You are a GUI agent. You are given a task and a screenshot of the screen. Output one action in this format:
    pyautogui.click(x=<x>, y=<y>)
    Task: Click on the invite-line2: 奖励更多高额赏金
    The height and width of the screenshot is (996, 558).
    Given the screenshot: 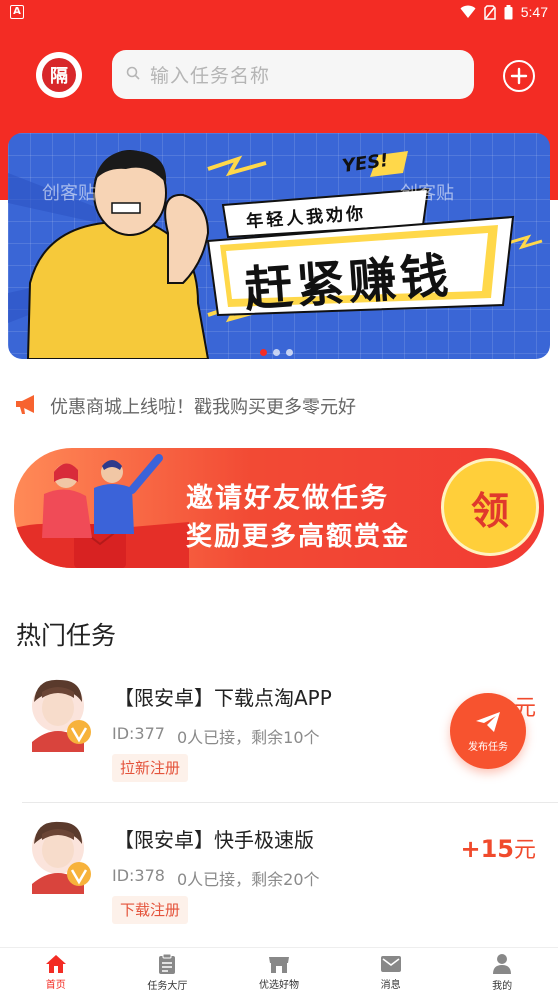 What is the action you would take?
    pyautogui.click(x=298, y=537)
    